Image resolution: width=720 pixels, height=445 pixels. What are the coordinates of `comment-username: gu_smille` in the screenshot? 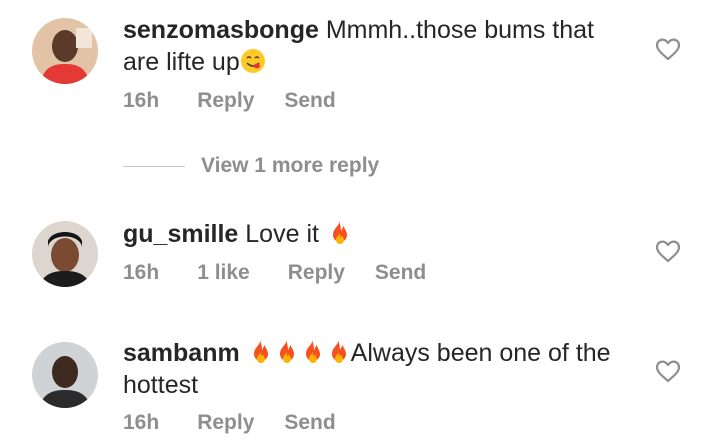 It's located at (180, 234).